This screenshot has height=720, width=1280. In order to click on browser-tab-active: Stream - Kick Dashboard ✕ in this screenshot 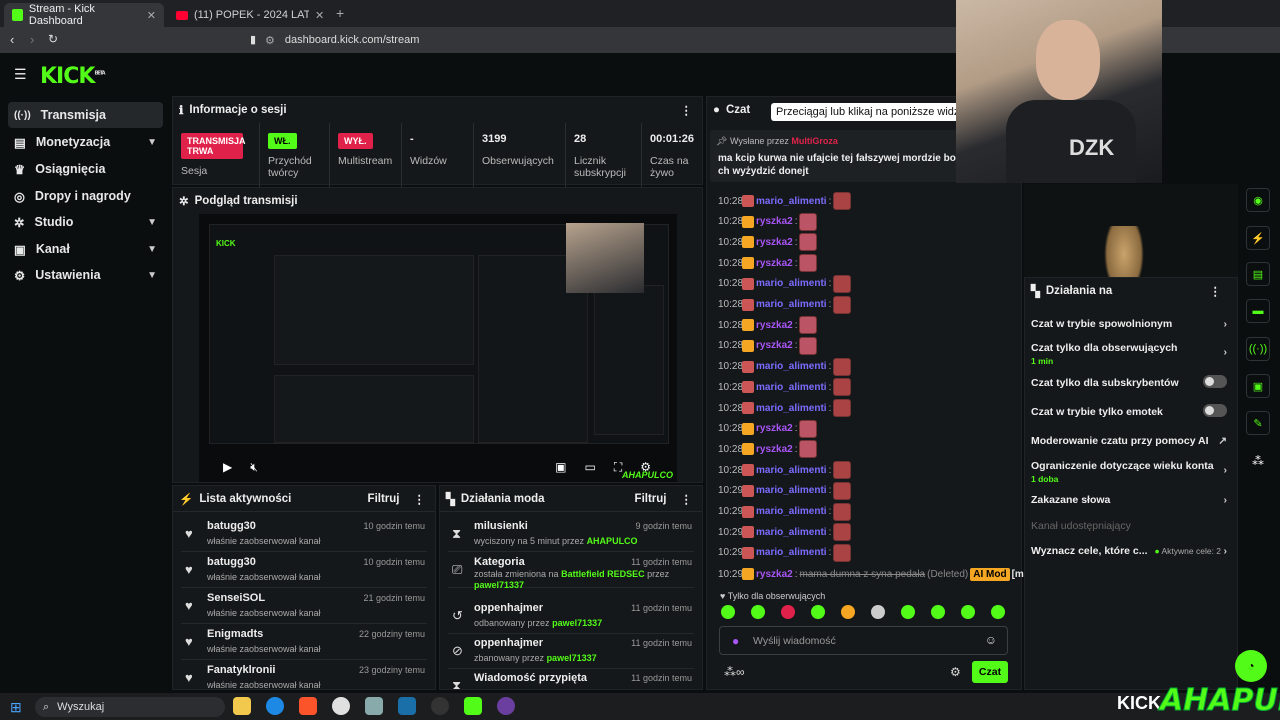, I will do `click(84, 15)`.